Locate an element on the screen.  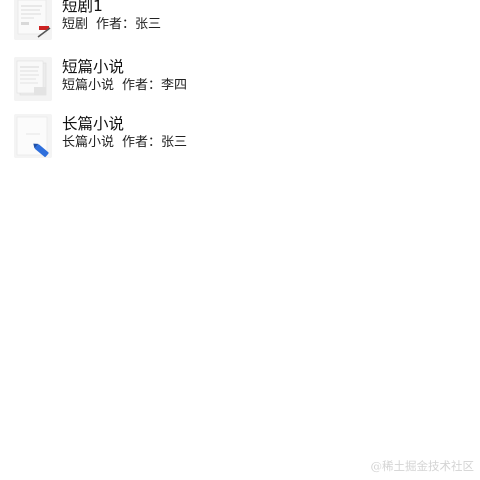
document-pages-icon is located at coordinates (33, 79).